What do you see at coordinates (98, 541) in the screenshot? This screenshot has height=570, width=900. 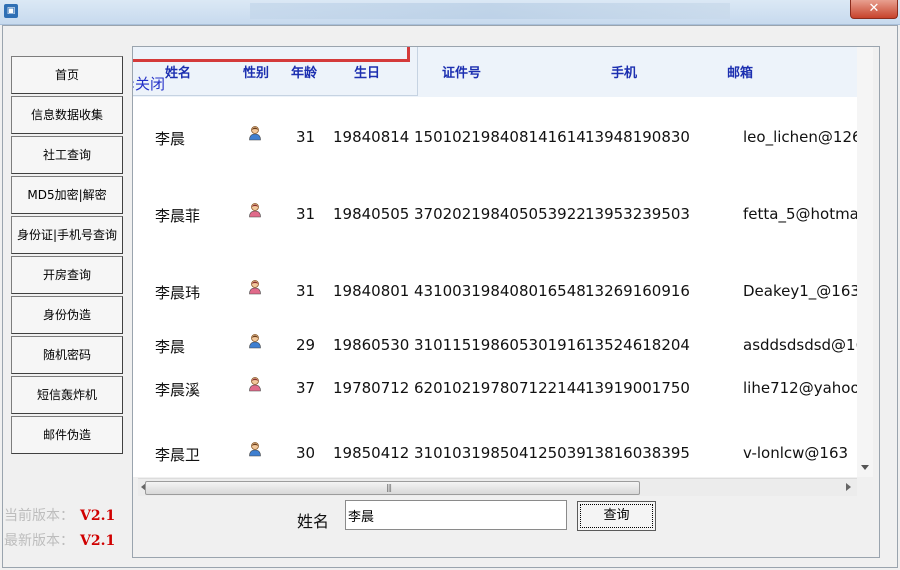 I see `latest-version-value: V2.1` at bounding box center [98, 541].